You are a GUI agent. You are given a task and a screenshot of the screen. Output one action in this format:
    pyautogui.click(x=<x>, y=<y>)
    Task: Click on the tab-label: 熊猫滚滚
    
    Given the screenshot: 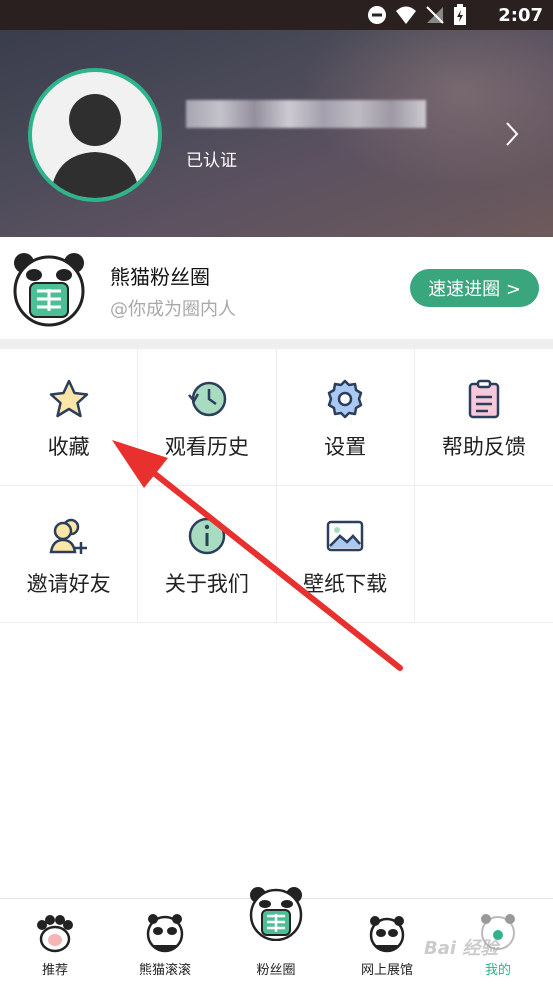 What is the action you would take?
    pyautogui.click(x=164, y=970)
    